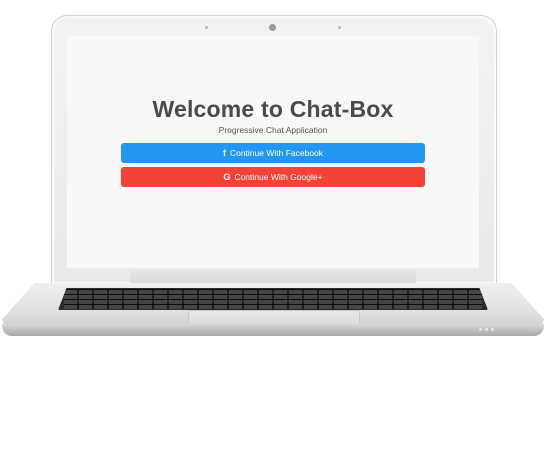 The height and width of the screenshot is (457, 546). I want to click on facebook-icon: f, so click(224, 153).